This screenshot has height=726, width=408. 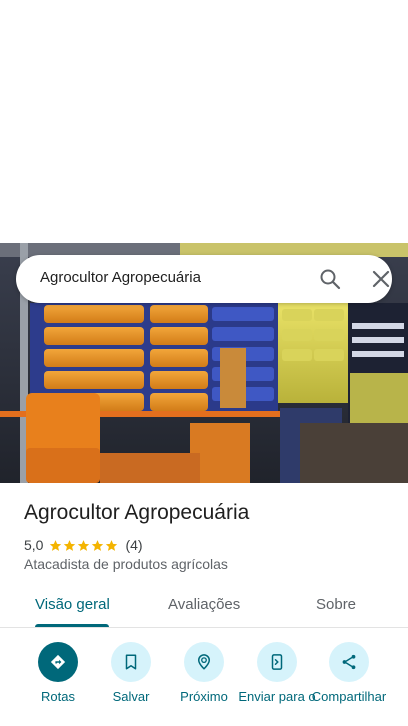 I want to click on nearby-label: Próximo, so click(x=204, y=696).